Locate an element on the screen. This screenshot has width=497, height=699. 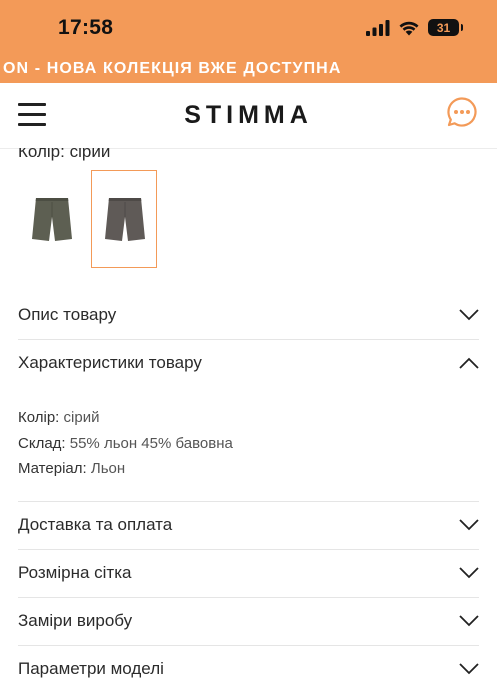
spec-material: Матеріал: Льон is located at coordinates (72, 468).